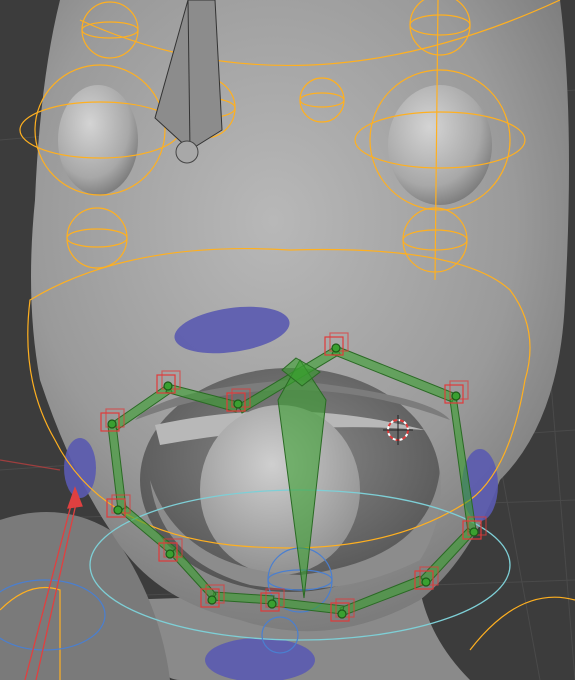  Describe the element at coordinates (440, 145) in the screenshot. I see `right-eye` at that location.